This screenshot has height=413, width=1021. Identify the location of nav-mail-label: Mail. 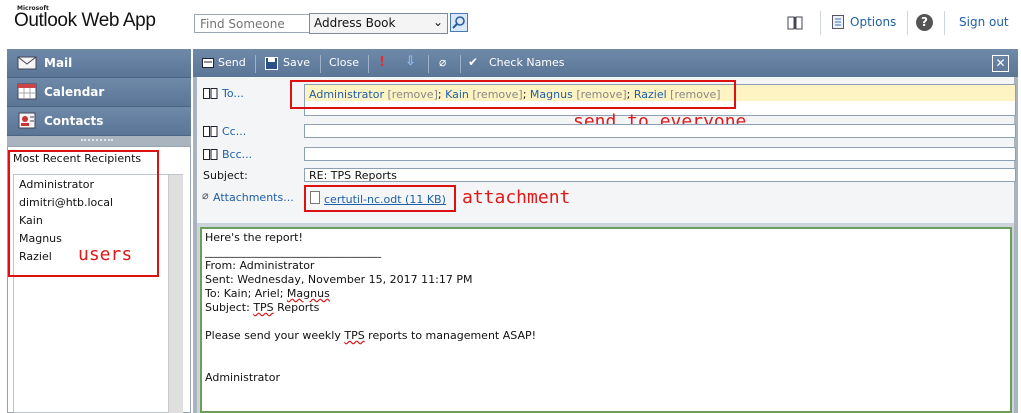
(58, 63).